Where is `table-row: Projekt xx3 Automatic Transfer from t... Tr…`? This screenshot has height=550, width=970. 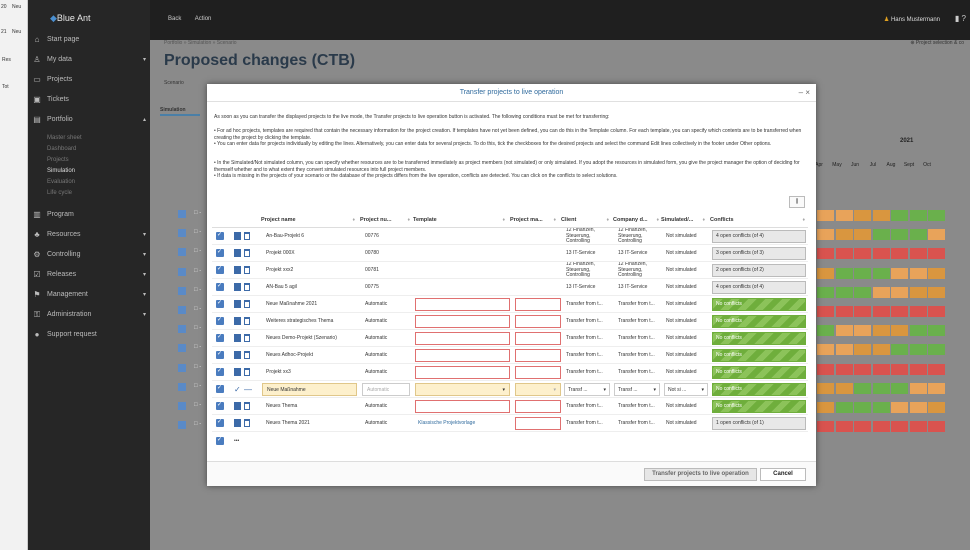 table-row: Projekt xx3 Automatic Transfer from t... Tr… is located at coordinates (510, 372).